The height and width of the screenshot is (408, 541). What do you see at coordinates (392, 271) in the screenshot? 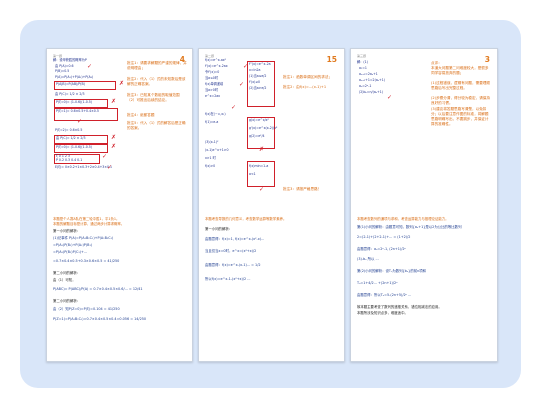
I see `solution-text: 第(2)小问的解析：设Tₙ为数列{bₙ}的前n项和` at bounding box center [392, 271].